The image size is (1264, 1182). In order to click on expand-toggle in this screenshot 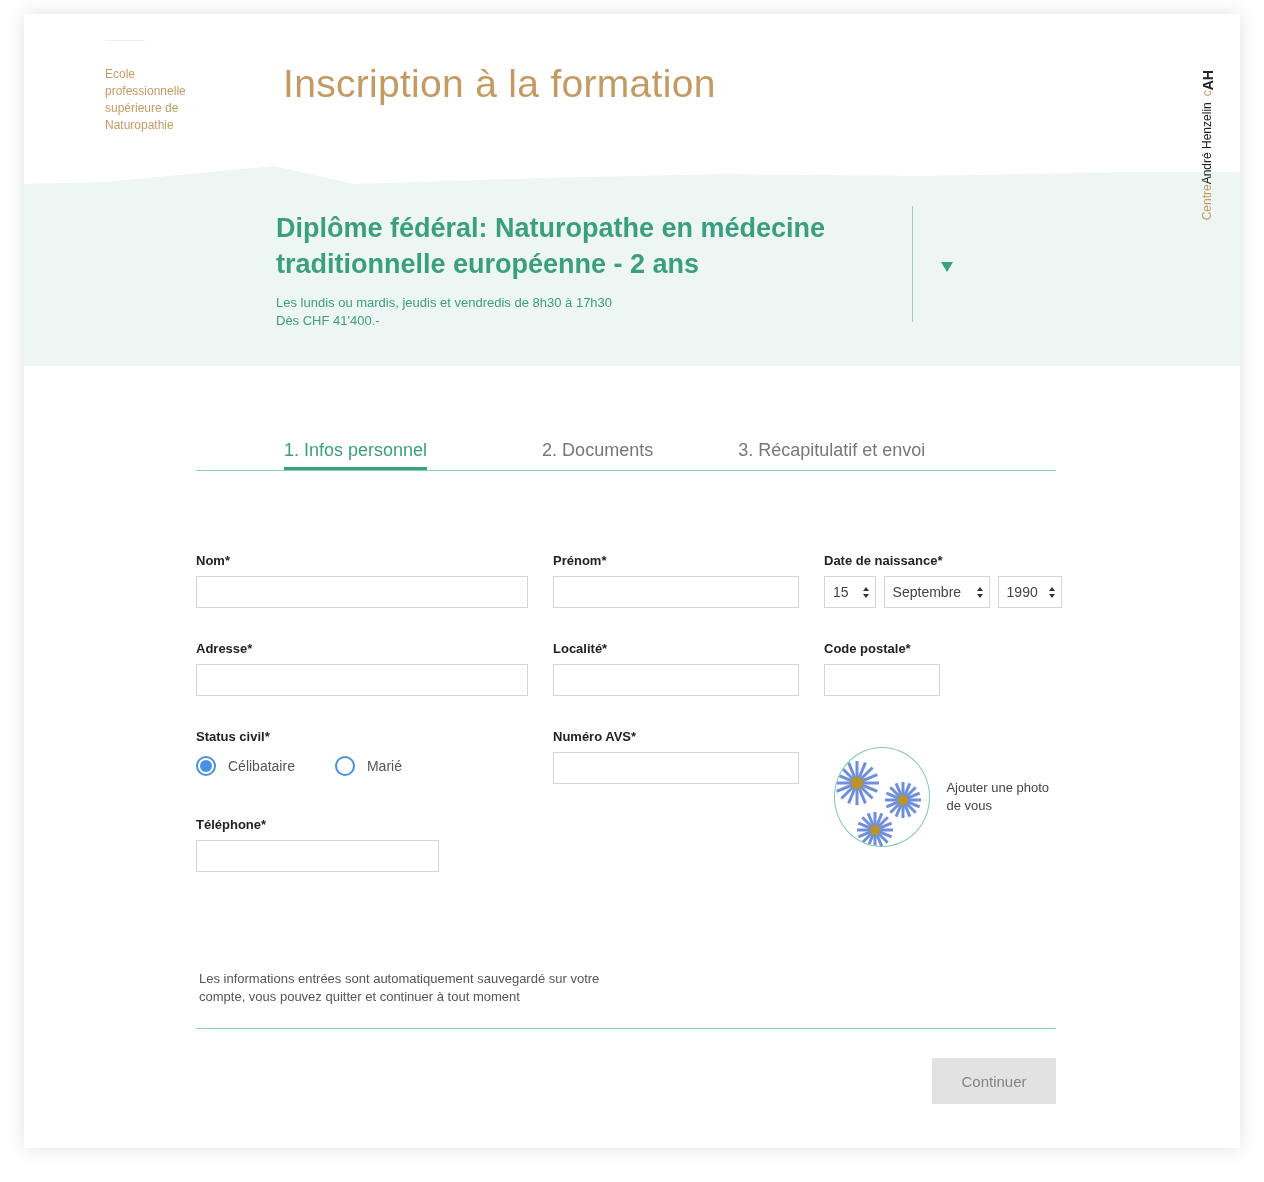, I will do `click(947, 267)`.